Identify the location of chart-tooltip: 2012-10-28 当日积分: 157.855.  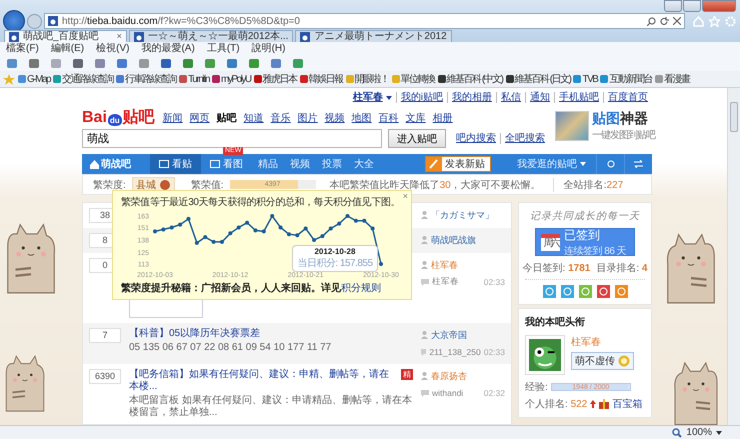
(335, 258).